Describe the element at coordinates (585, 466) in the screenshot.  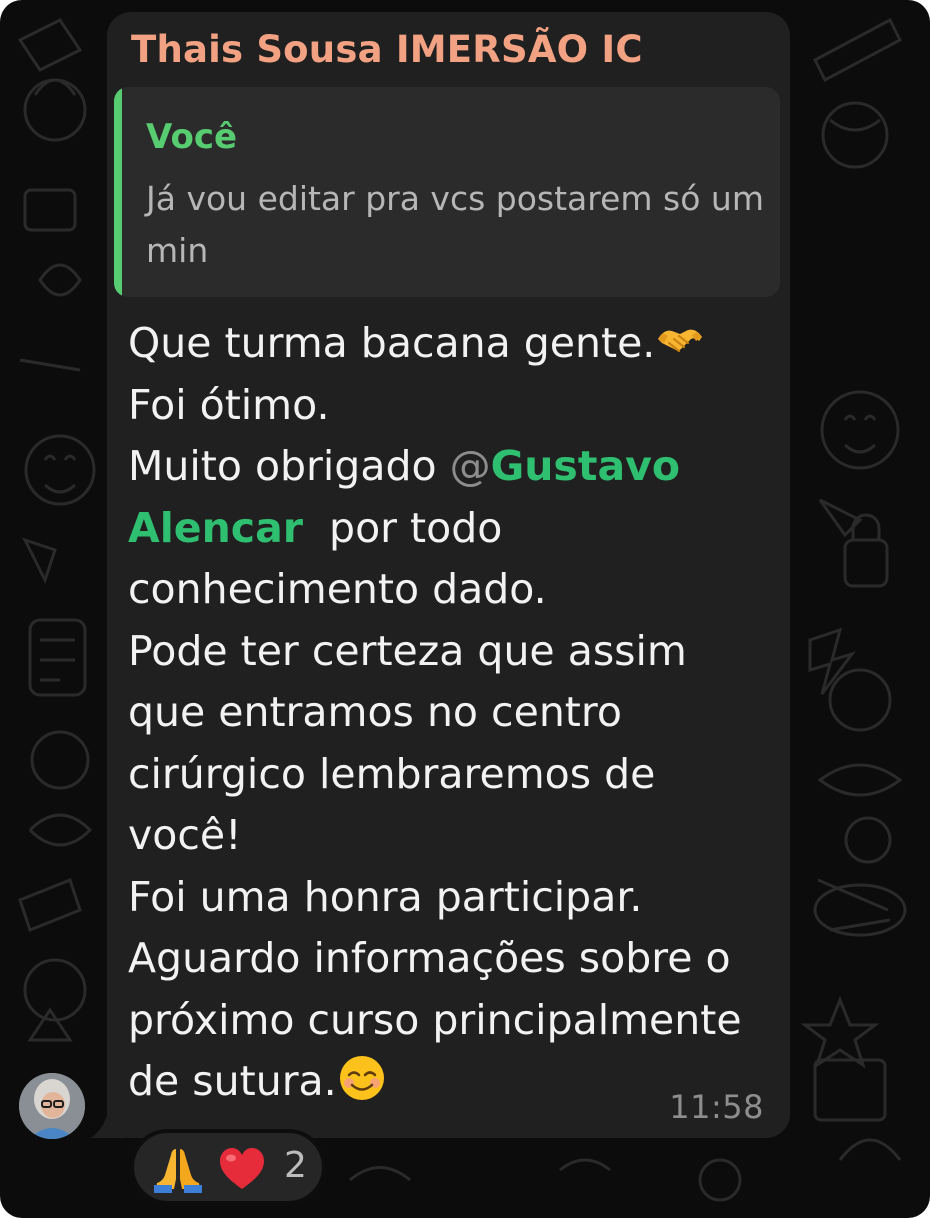
I see `mention-first-name: Gustavo` at that location.